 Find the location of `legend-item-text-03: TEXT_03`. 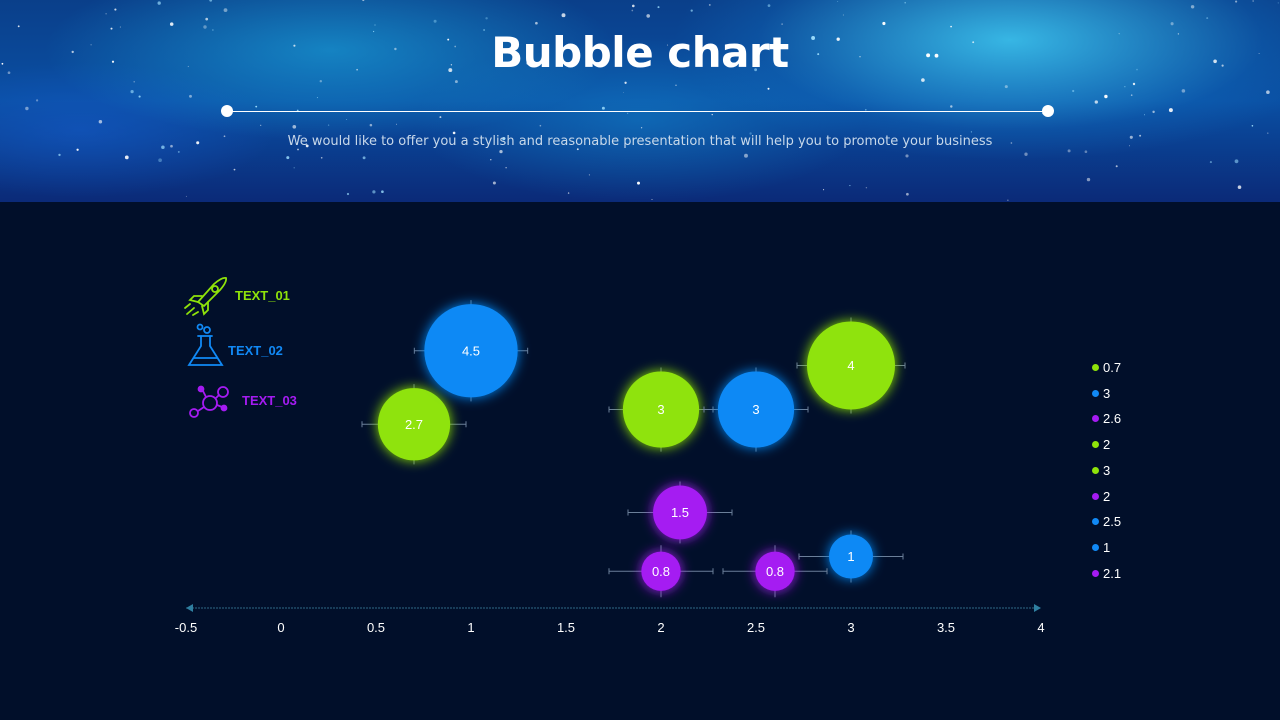

legend-item-text-03: TEXT_03 is located at coordinates (241, 404).